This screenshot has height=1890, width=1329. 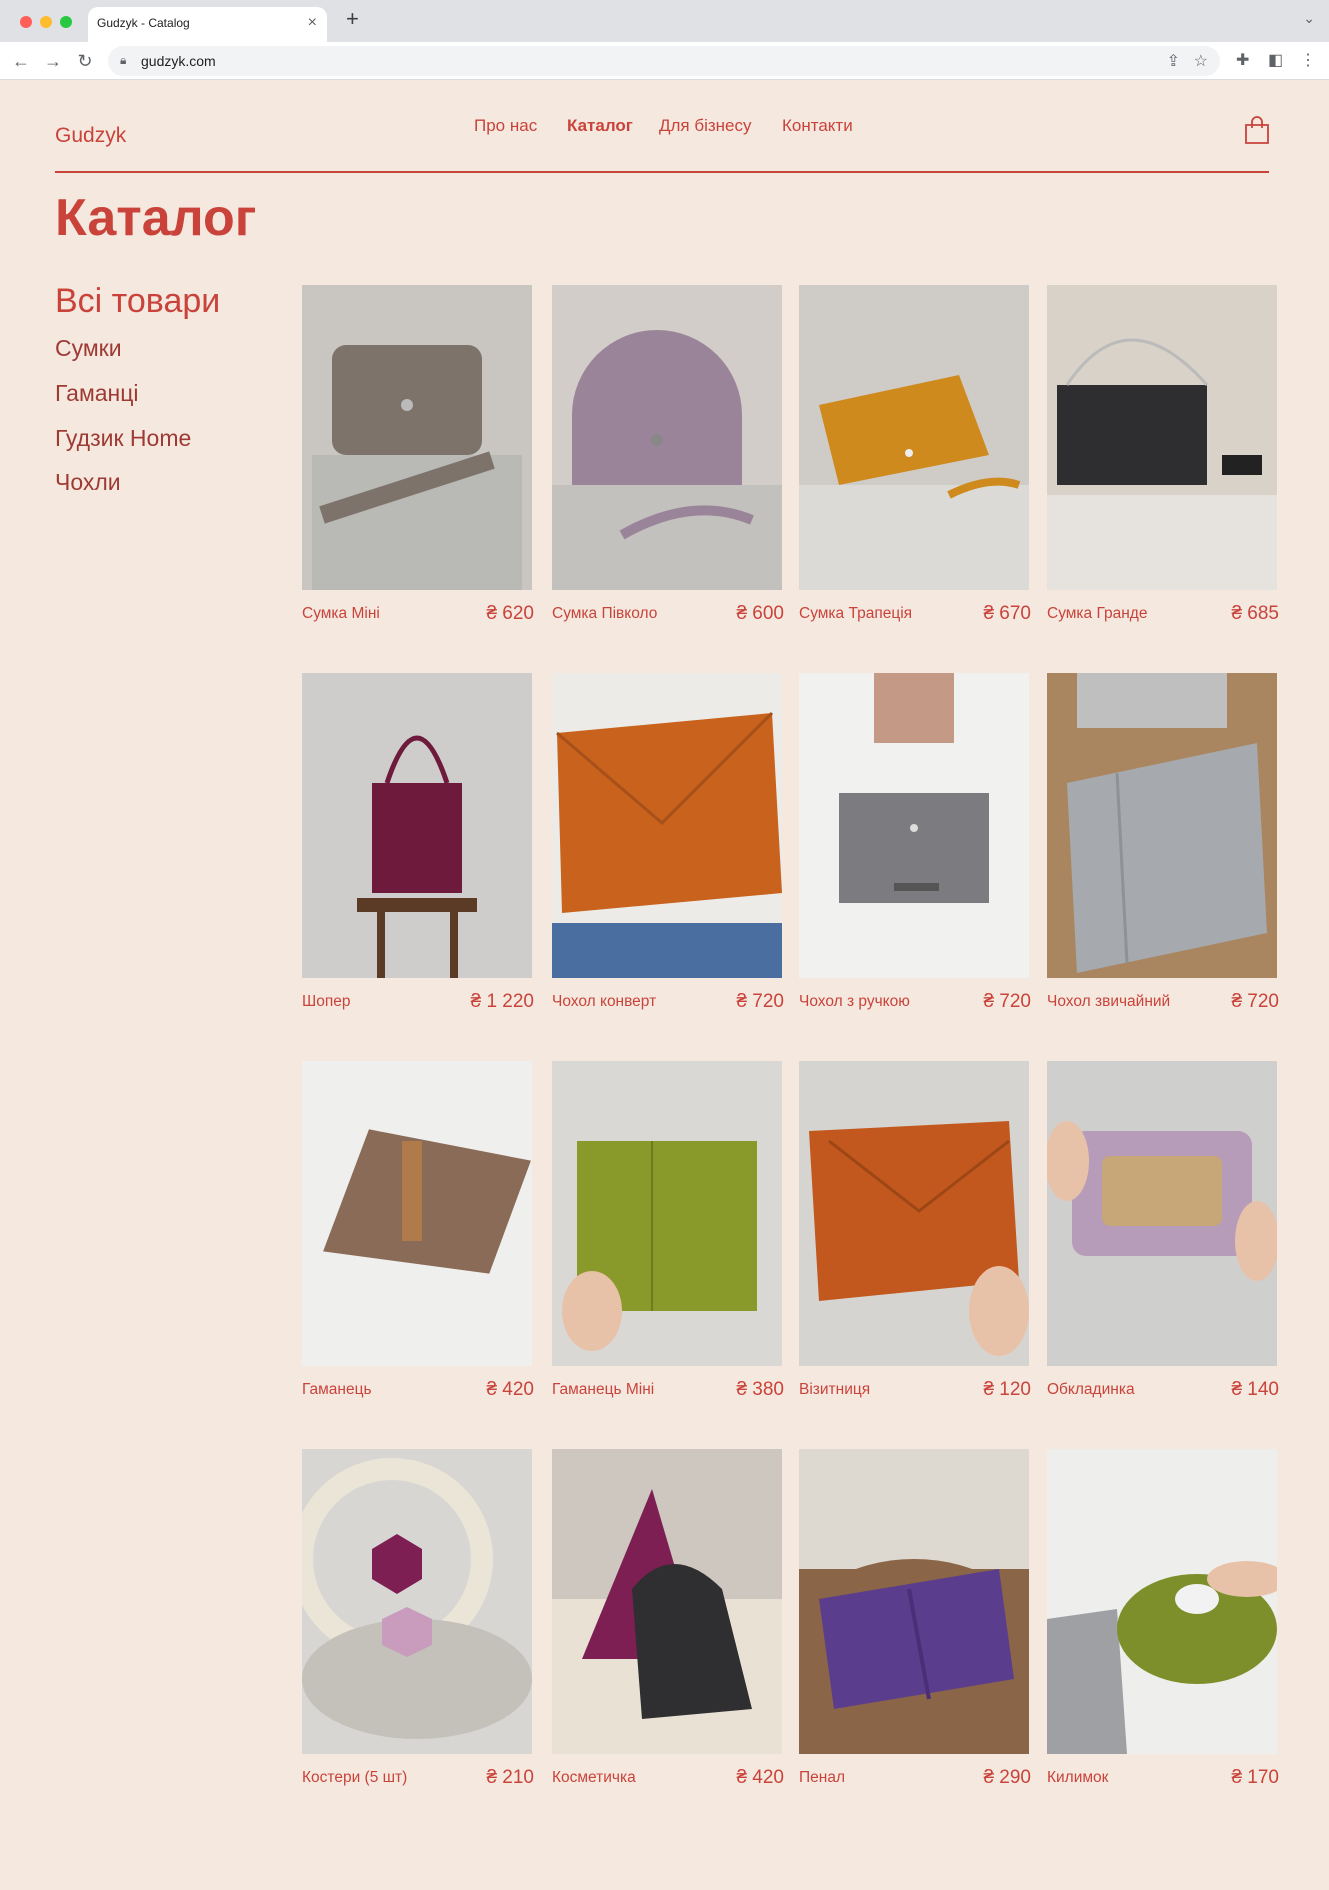 I want to click on browser-tab: Gudzyk - Catalog ×, so click(x=207, y=24).